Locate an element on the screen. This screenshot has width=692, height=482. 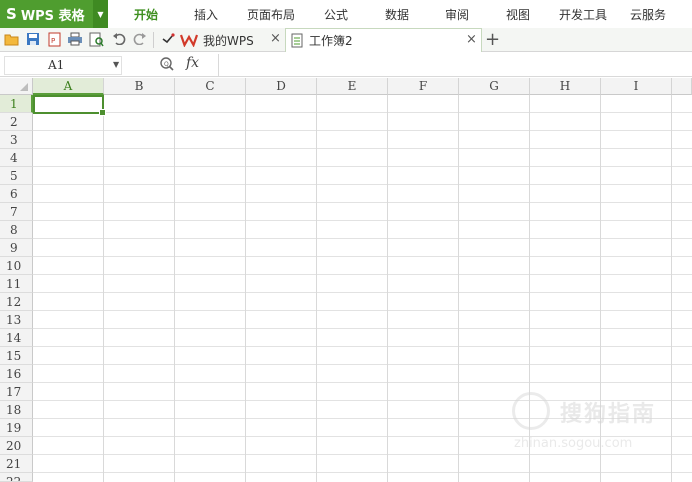
sogou-logo-icon is located at coordinates (531, 411).